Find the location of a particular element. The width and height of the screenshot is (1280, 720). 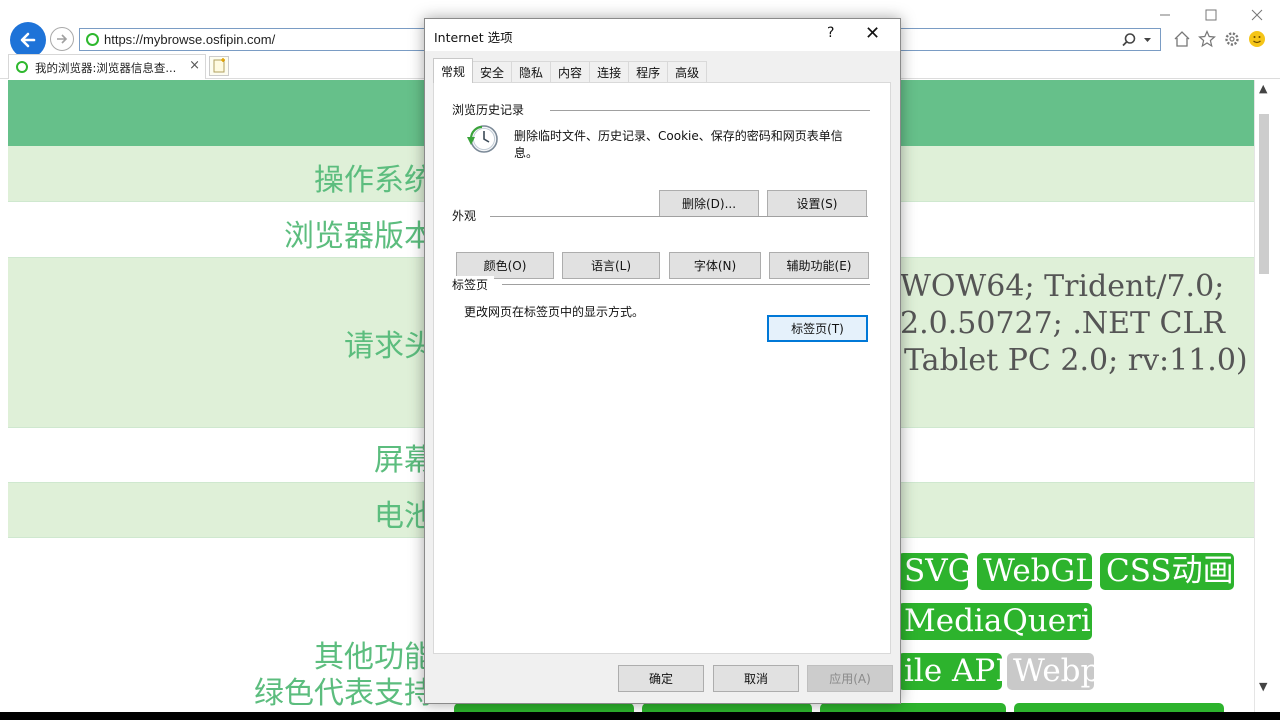

forward-button is located at coordinates (62, 39).